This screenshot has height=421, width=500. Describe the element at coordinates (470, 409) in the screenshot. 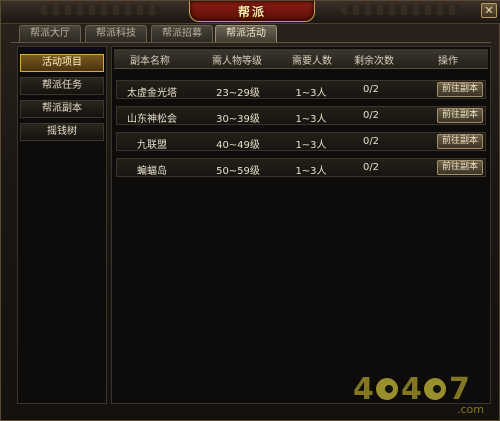

I see `svg-text: .com` at that location.